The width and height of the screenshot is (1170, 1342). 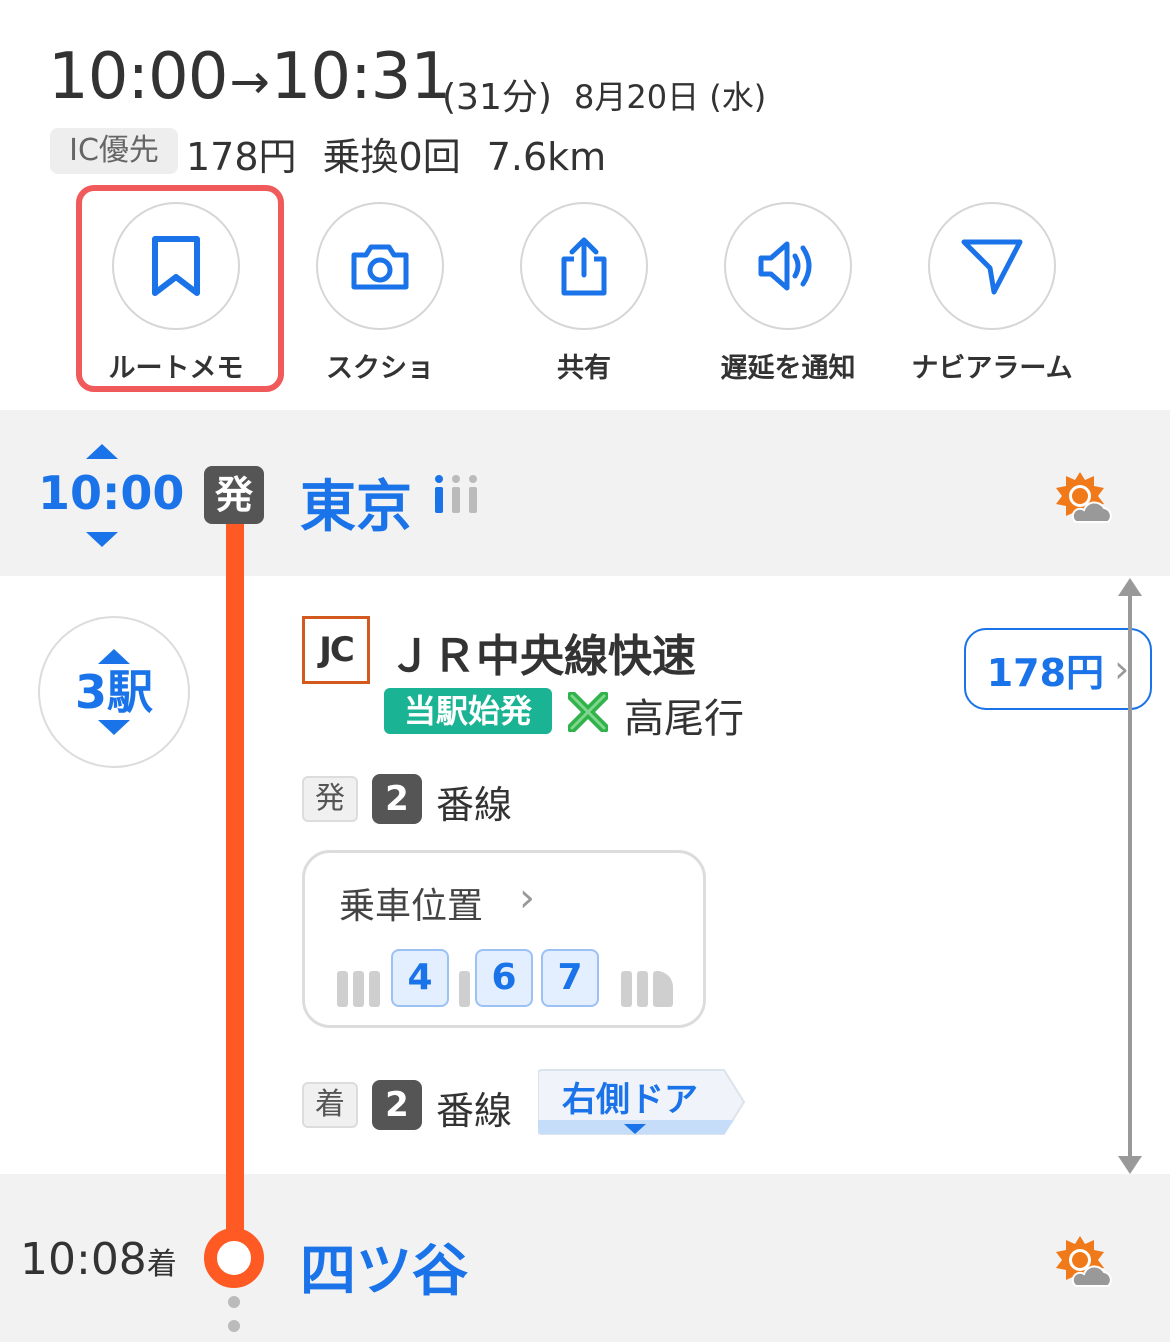 I want to click on screenshot-button, so click(x=380, y=266).